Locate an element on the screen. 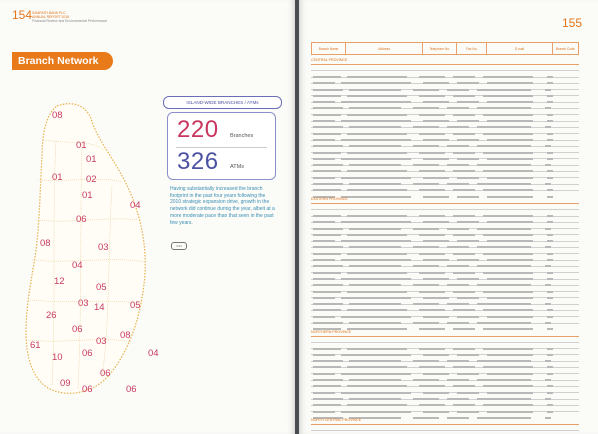 The image size is (598, 434). province-heading: NORTH CENTRAL PROVINCE is located at coordinates (445, 421).